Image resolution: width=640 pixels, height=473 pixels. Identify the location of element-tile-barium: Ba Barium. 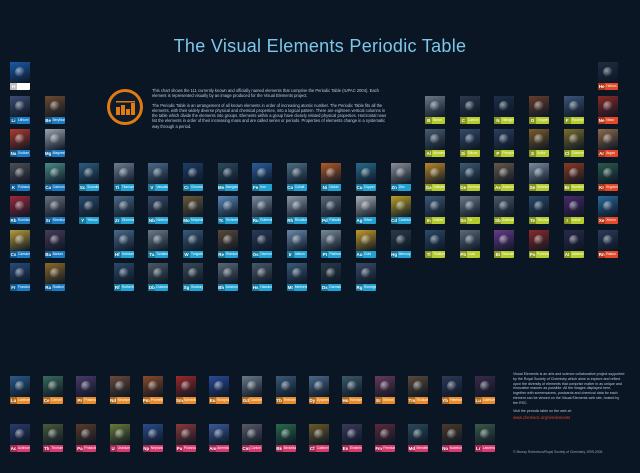
(54, 243).